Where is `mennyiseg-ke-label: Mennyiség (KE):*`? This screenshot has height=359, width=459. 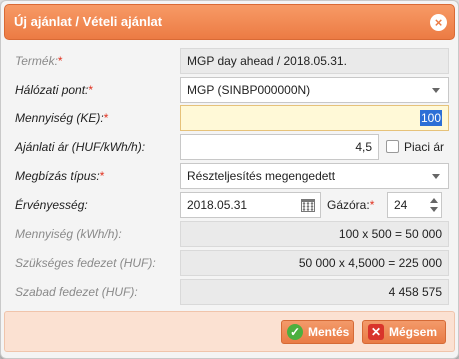 mennyiseg-ke-label: Mennyiség (KE):* is located at coordinates (62, 118).